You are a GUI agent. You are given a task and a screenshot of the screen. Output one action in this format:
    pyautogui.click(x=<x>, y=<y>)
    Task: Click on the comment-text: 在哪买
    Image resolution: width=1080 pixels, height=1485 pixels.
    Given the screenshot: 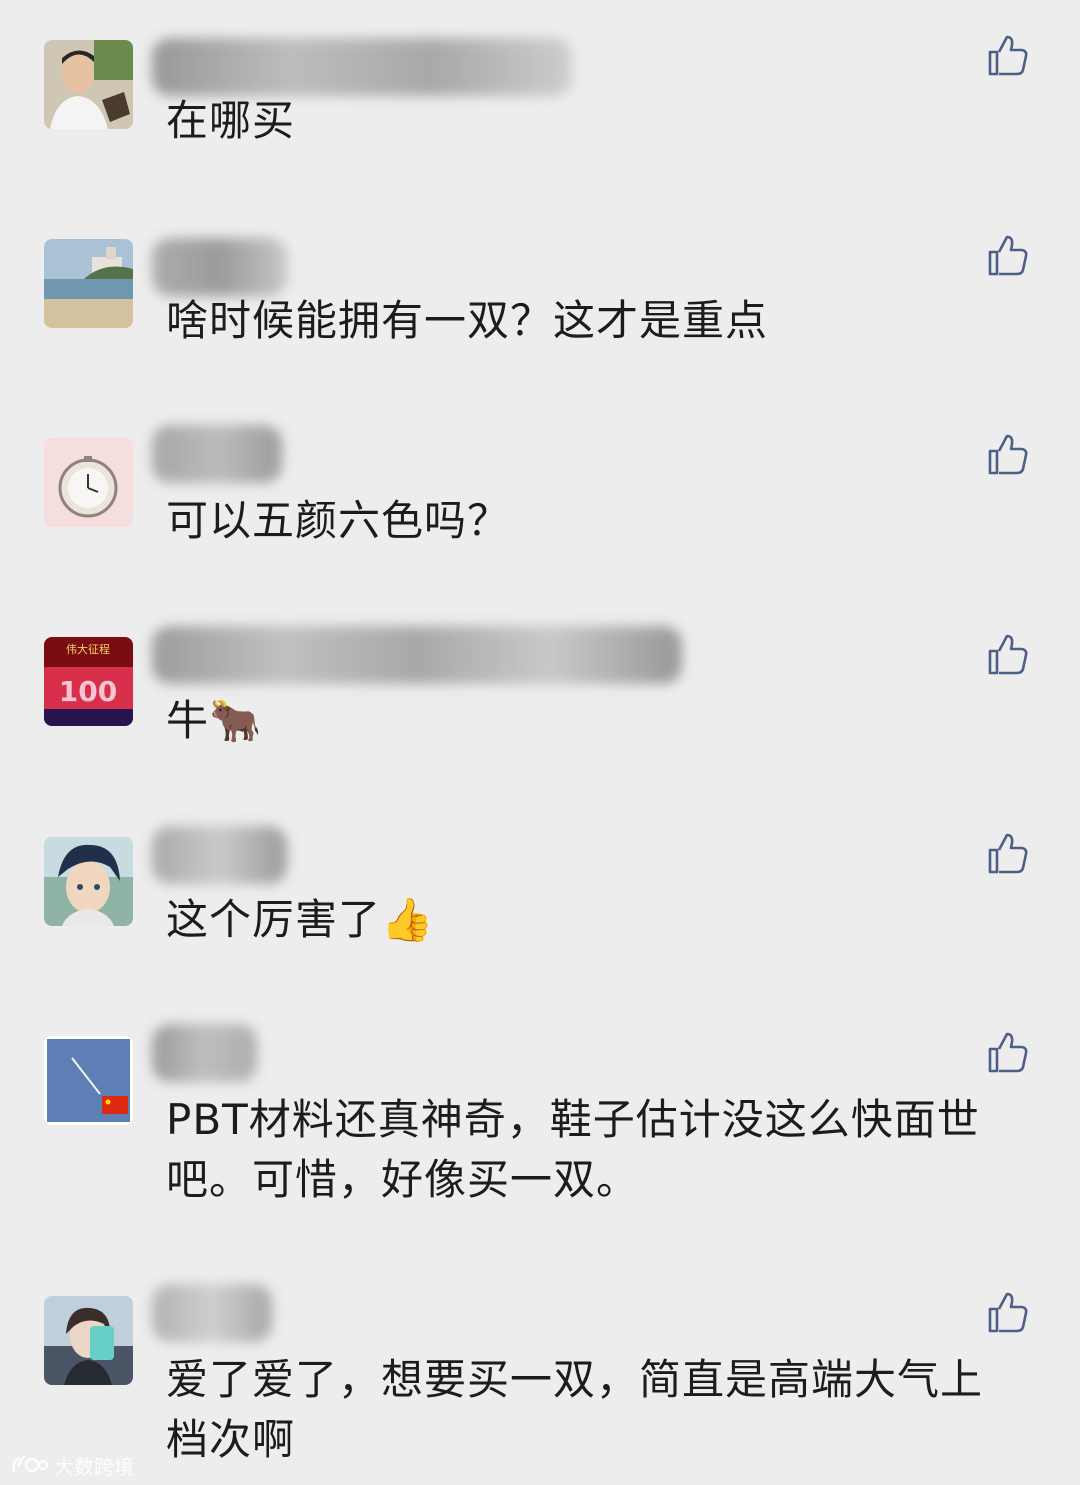 What is the action you would take?
    pyautogui.click(x=231, y=120)
    